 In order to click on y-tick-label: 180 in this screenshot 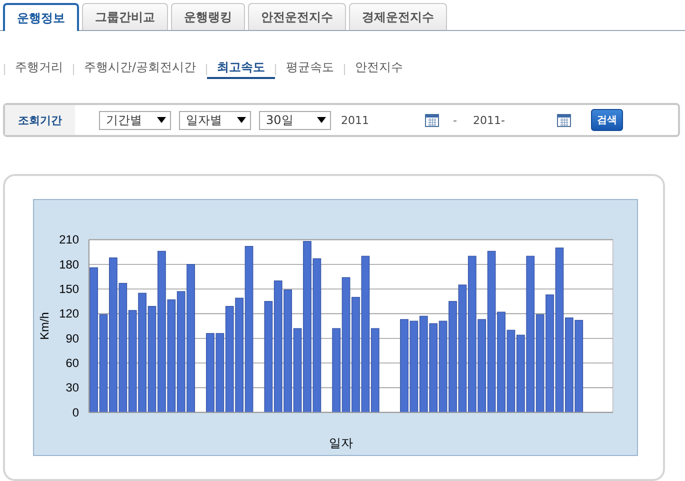, I will do `click(69, 264)`.